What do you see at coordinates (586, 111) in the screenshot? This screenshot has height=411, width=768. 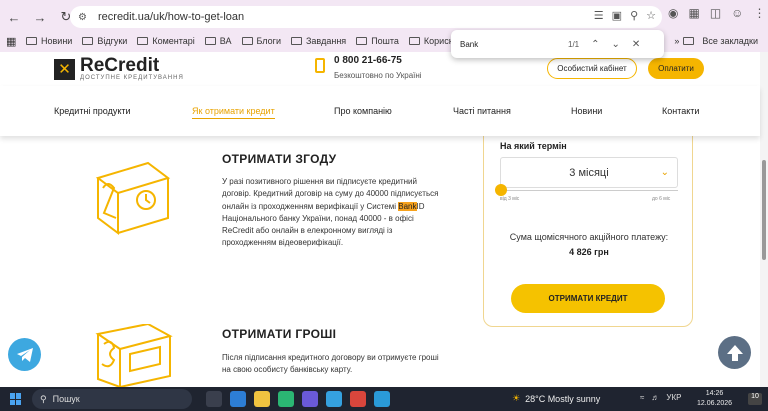 I see `menu-item-news: Новини` at bounding box center [586, 111].